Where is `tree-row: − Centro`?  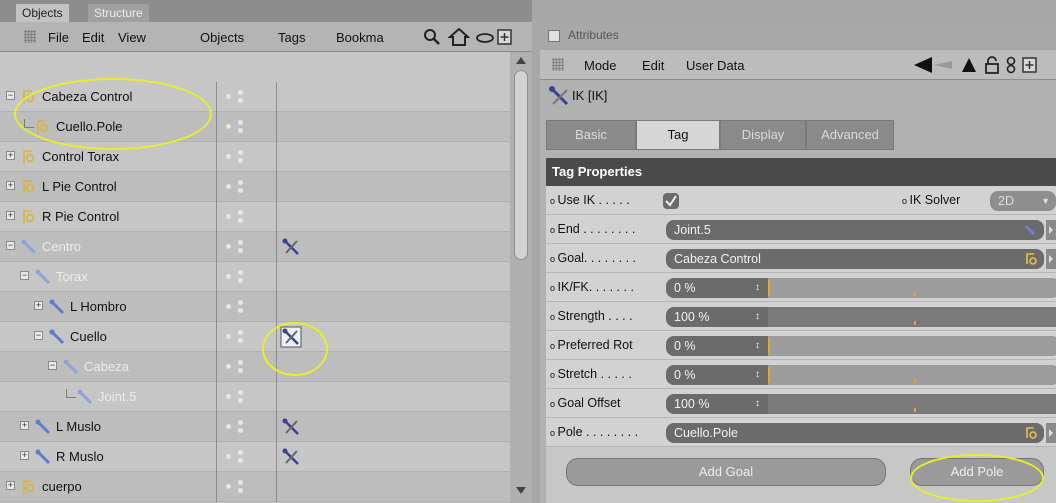 tree-row: − Centro is located at coordinates (255, 247).